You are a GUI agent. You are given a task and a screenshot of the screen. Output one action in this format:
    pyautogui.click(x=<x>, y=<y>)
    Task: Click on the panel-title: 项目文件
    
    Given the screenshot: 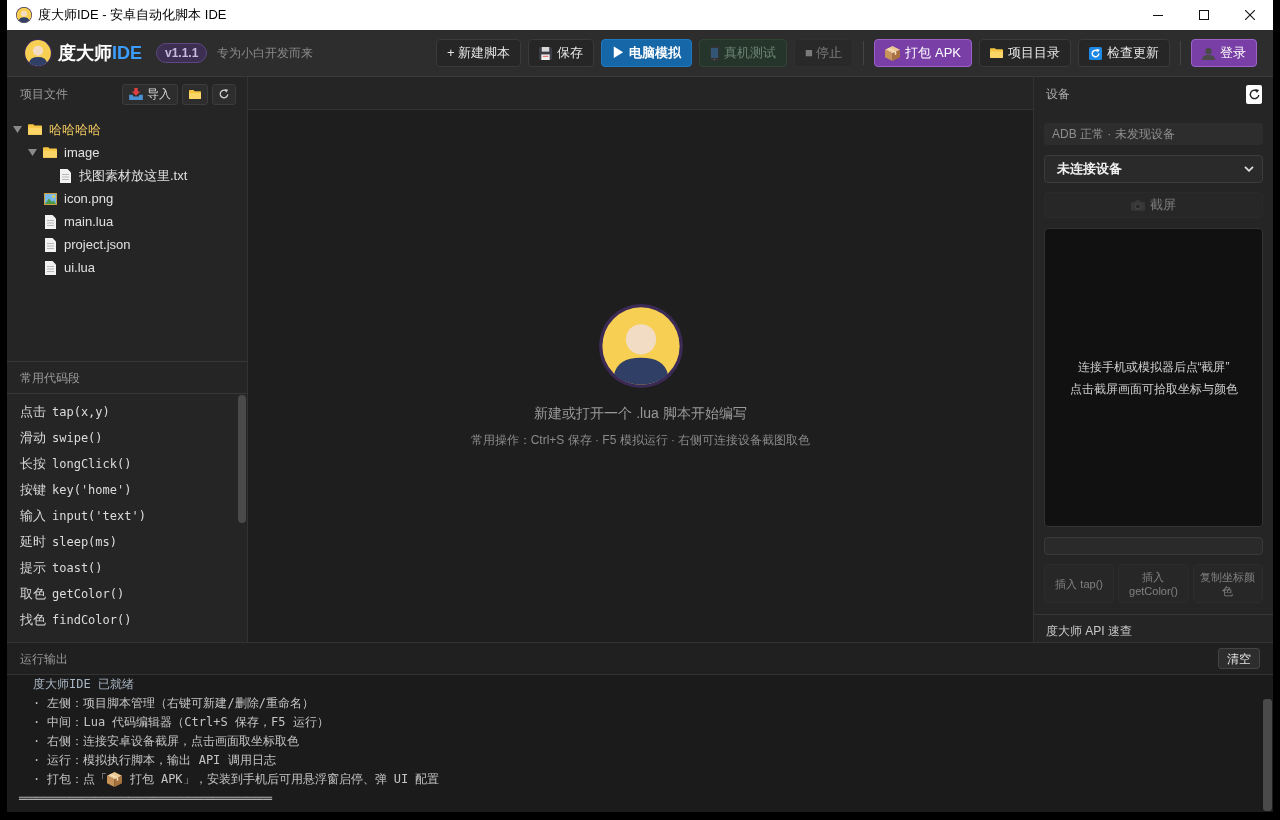 What is the action you would take?
    pyautogui.click(x=44, y=94)
    